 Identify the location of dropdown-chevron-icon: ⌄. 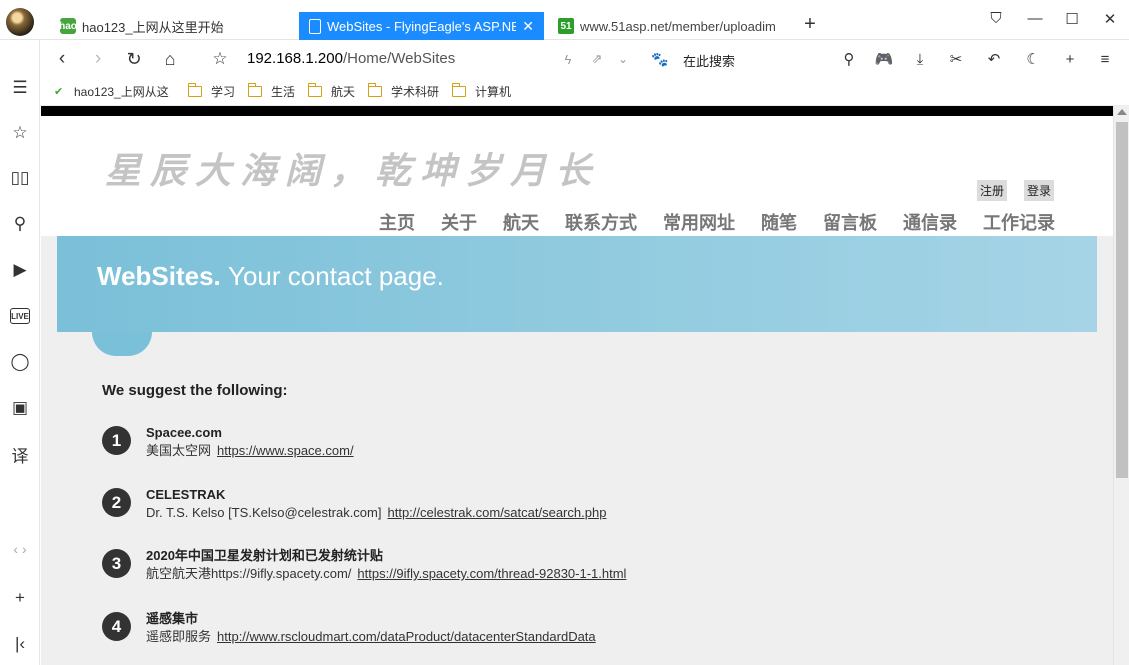
(623, 59).